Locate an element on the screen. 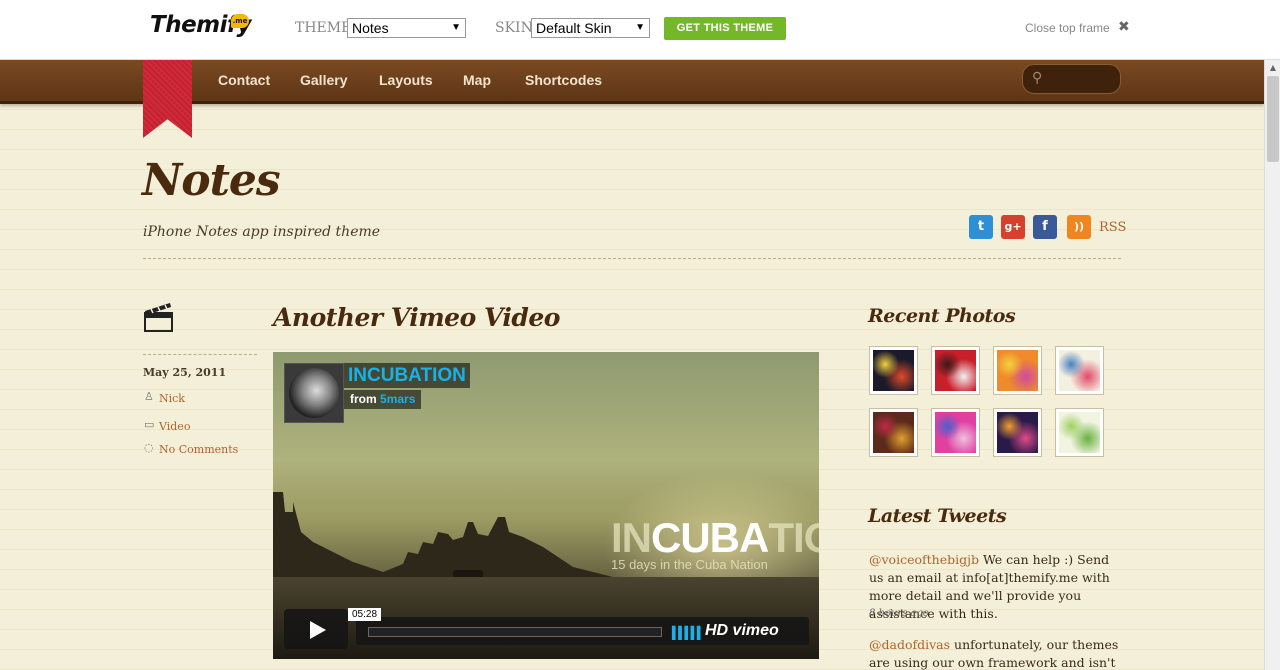  meta-divider is located at coordinates (200, 354).